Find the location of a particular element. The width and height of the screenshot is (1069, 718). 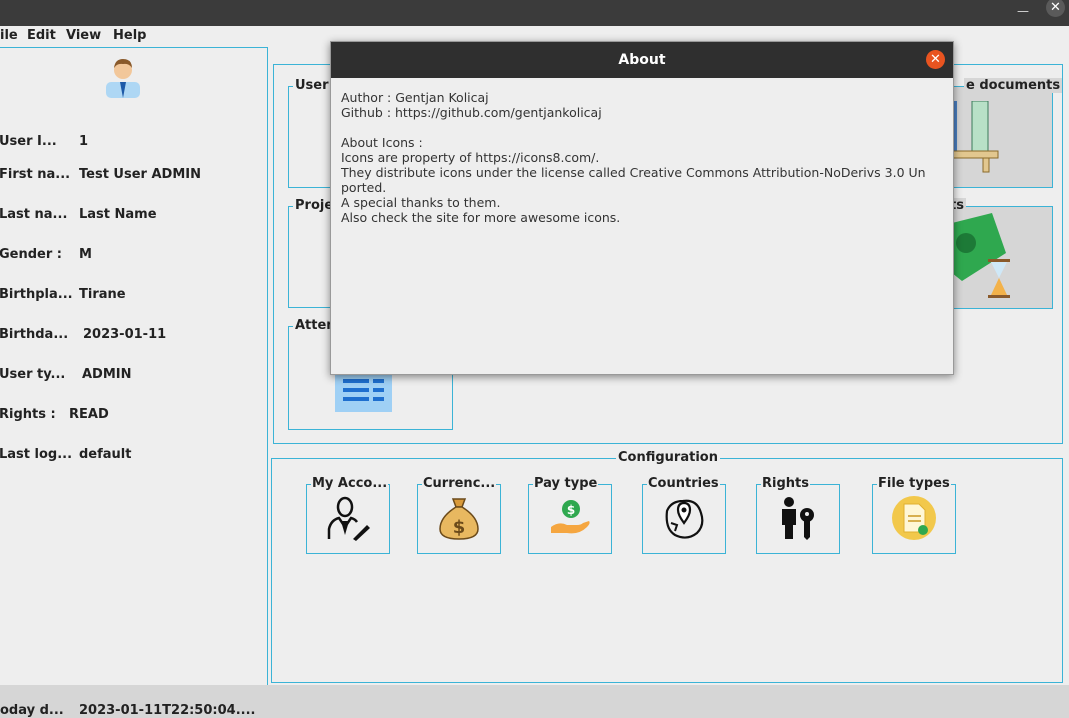

user-field-value: Tirane is located at coordinates (102, 294).